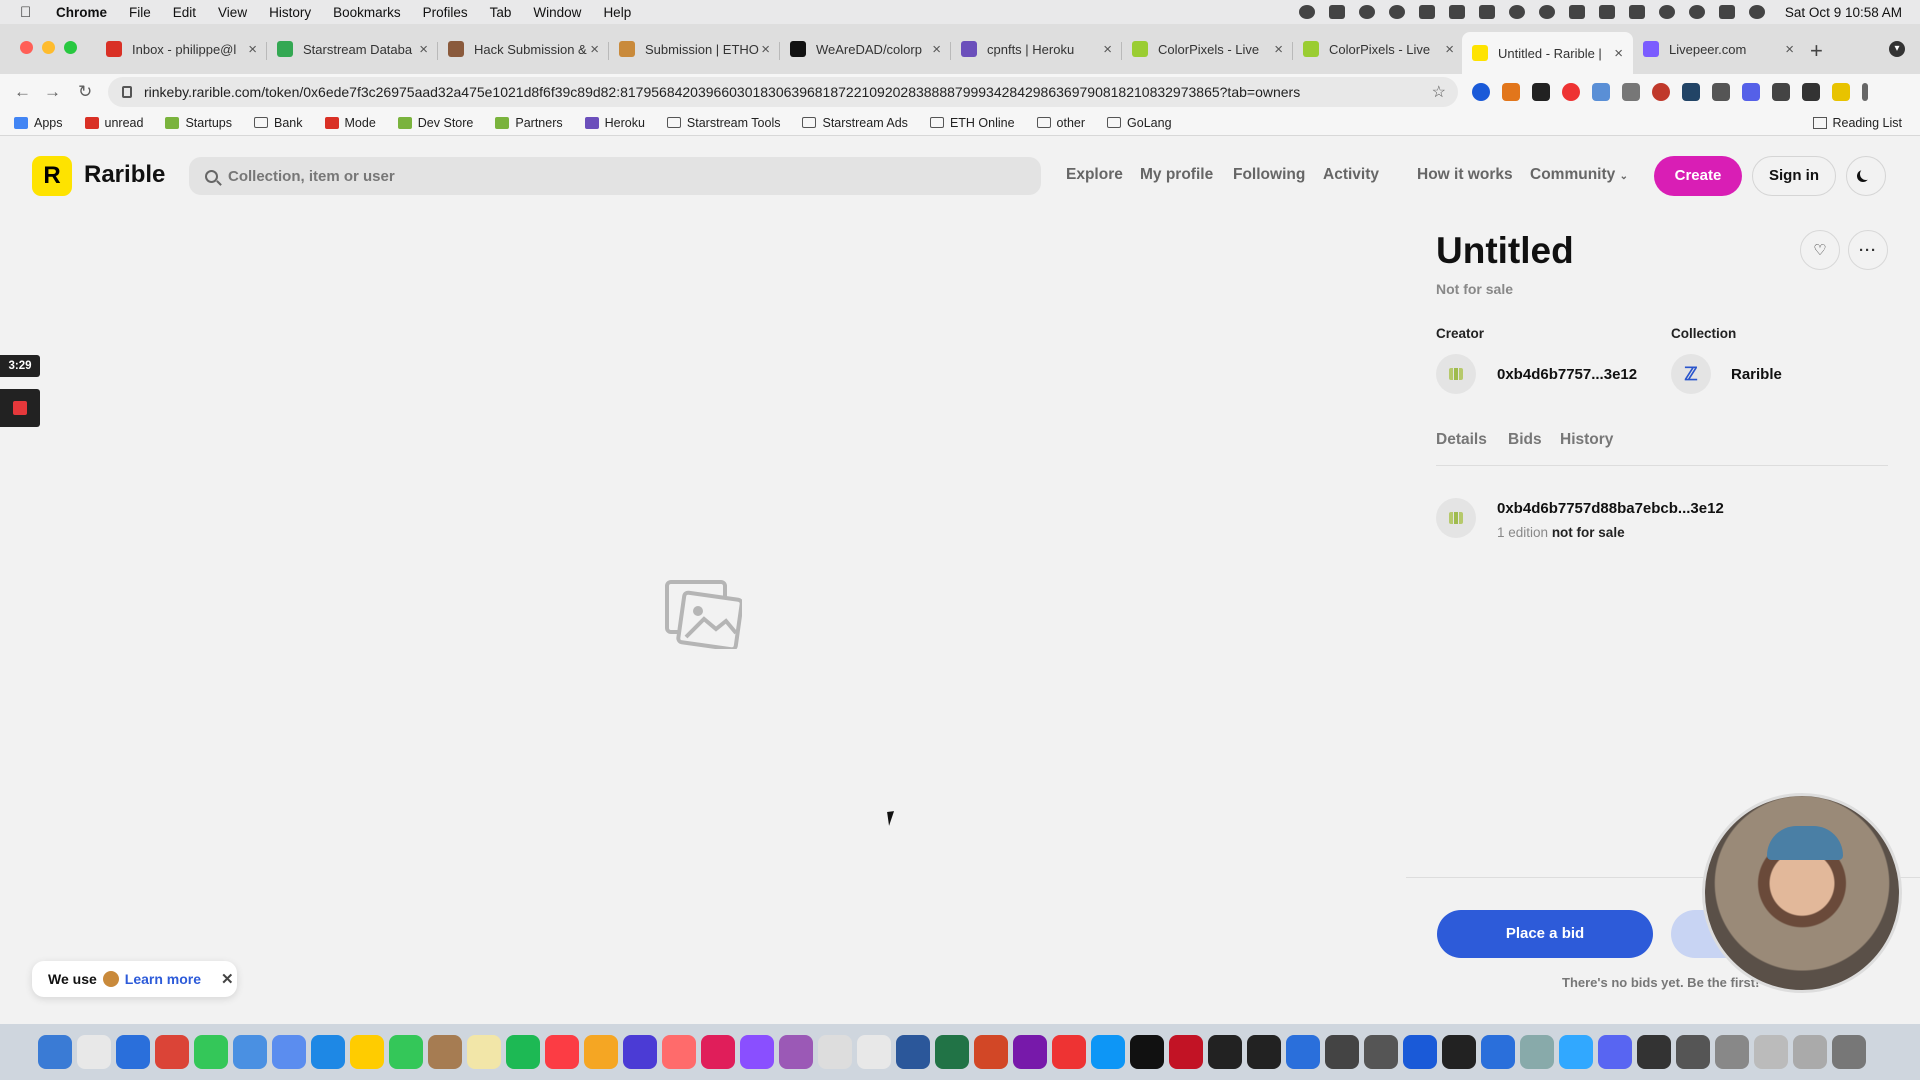 This screenshot has width=1920, height=1080. I want to click on tab-search-button: ▾, so click(1897, 49).